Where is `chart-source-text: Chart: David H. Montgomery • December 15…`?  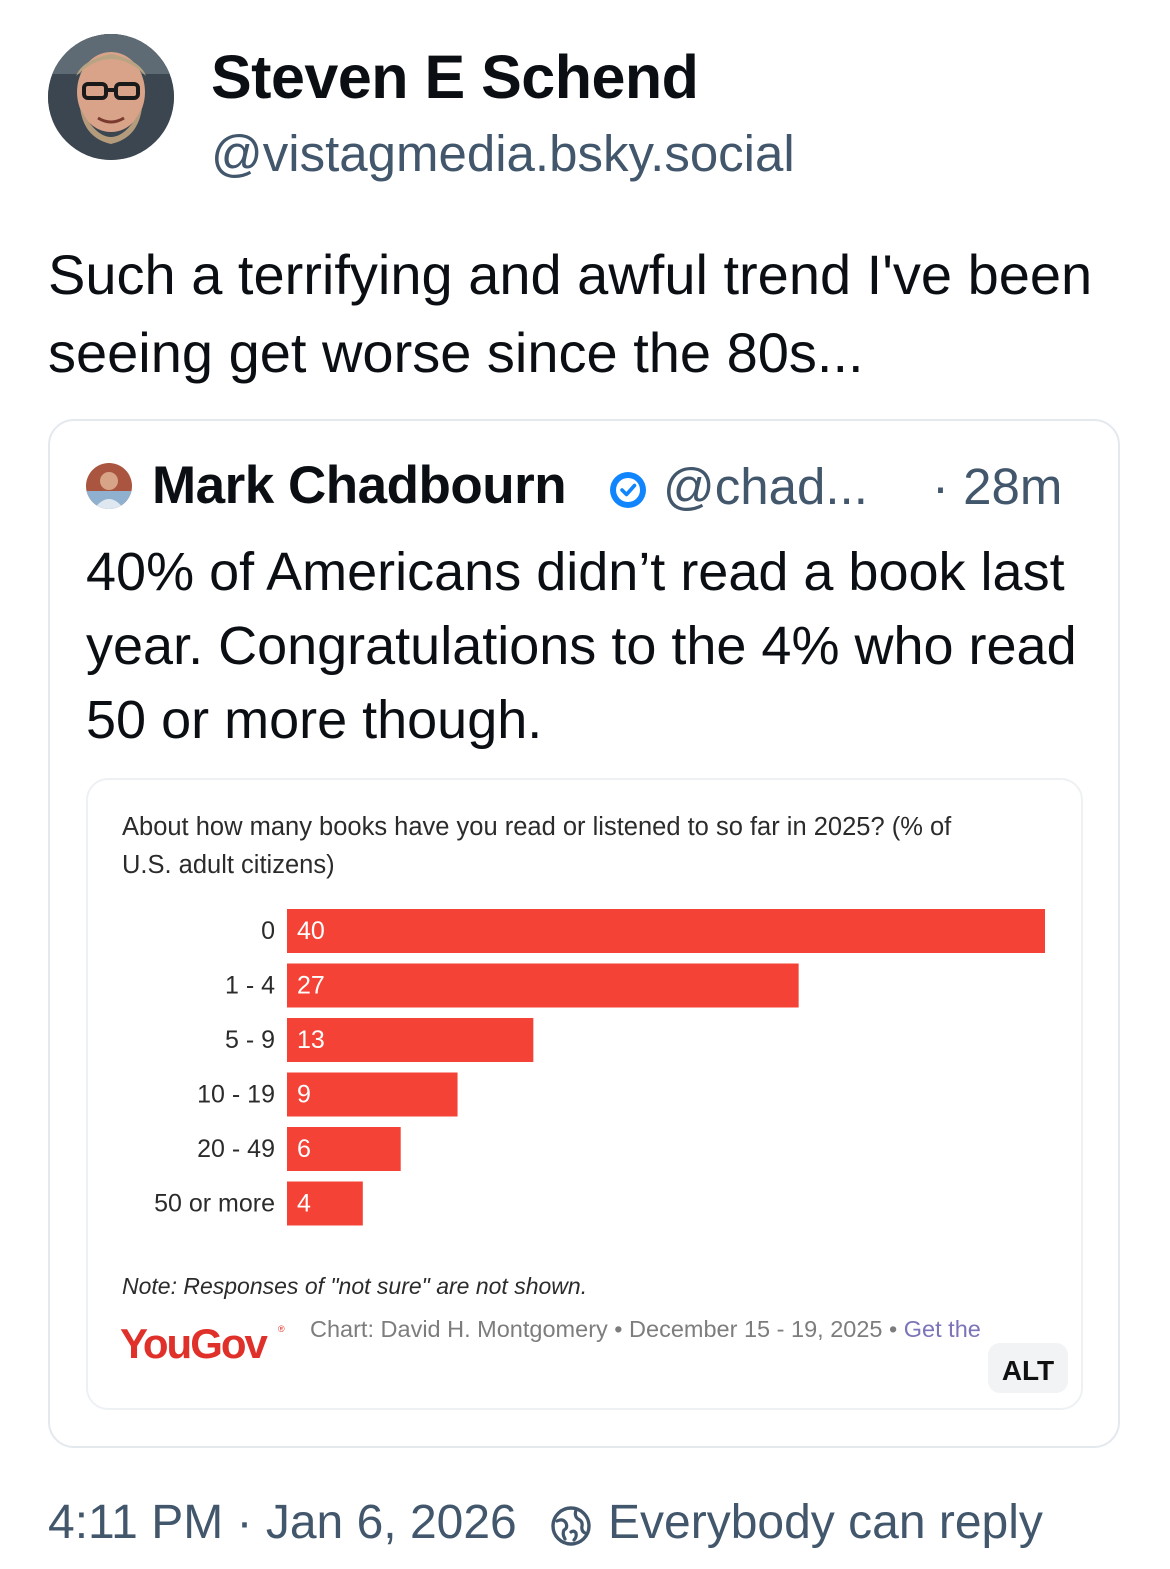
chart-source-text: Chart: David H. Montgomery • December 15… is located at coordinates (607, 1329).